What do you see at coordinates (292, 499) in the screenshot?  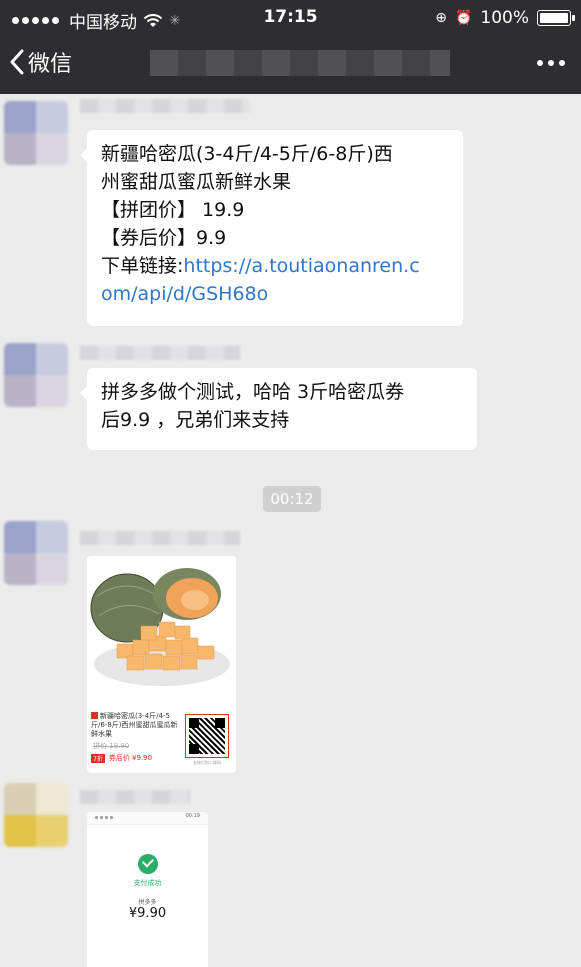 I see `chat-timestamp: 00:12` at bounding box center [292, 499].